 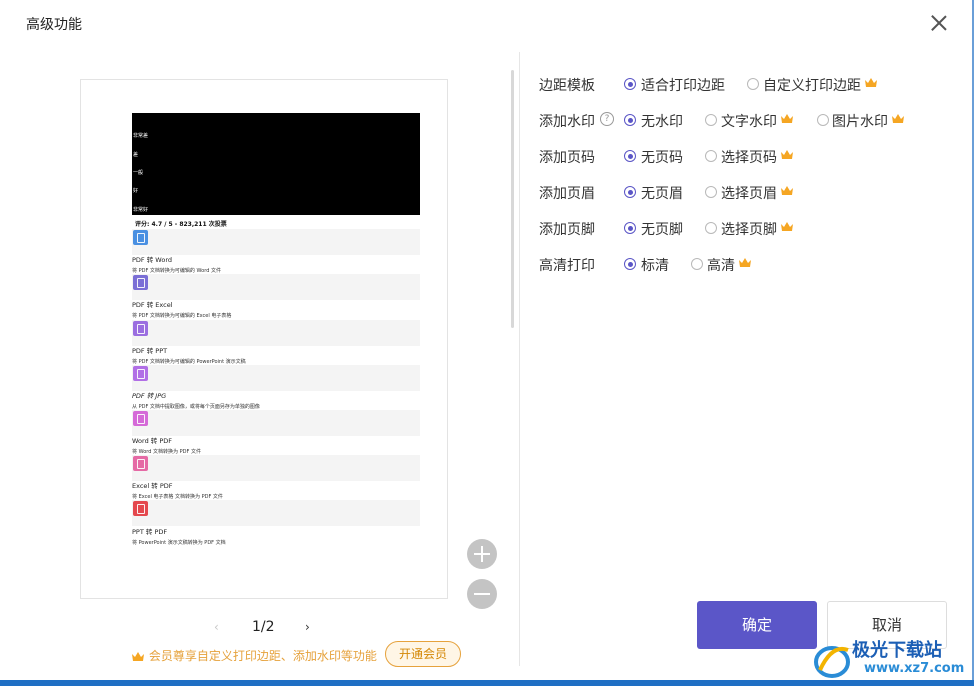 I want to click on word-to-pdf-icon, so click(x=140, y=418).